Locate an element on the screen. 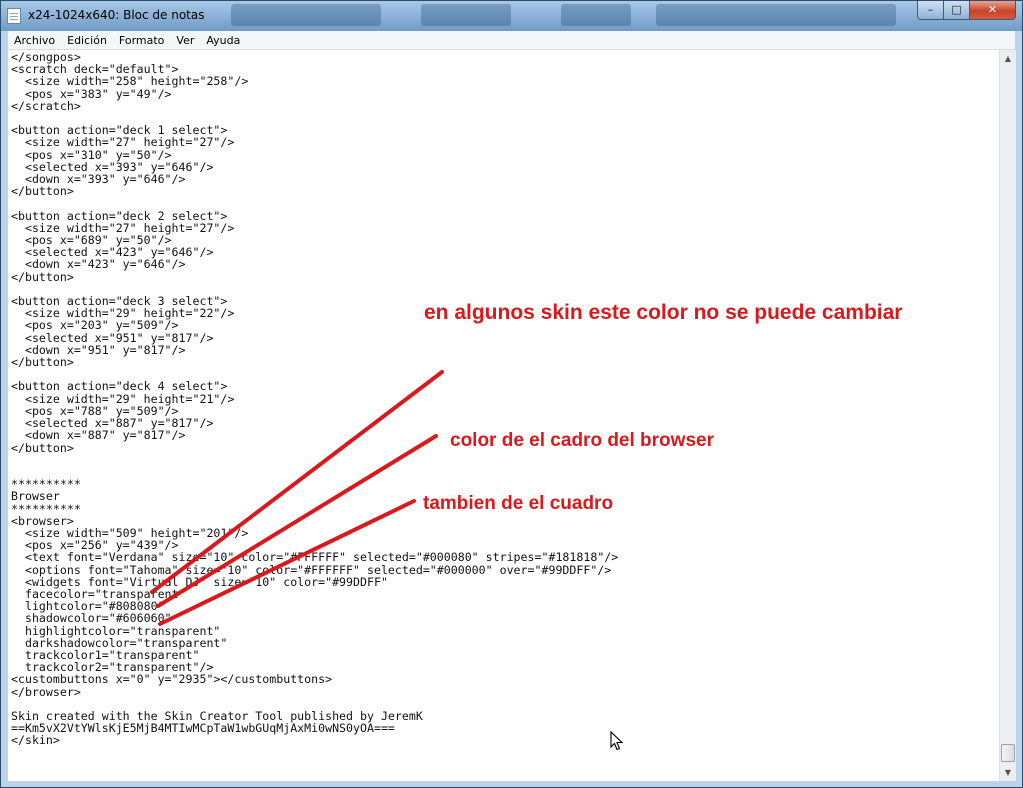 This screenshot has width=1023, height=788. caption-buttons: – □ ✕ is located at coordinates (966, 11).